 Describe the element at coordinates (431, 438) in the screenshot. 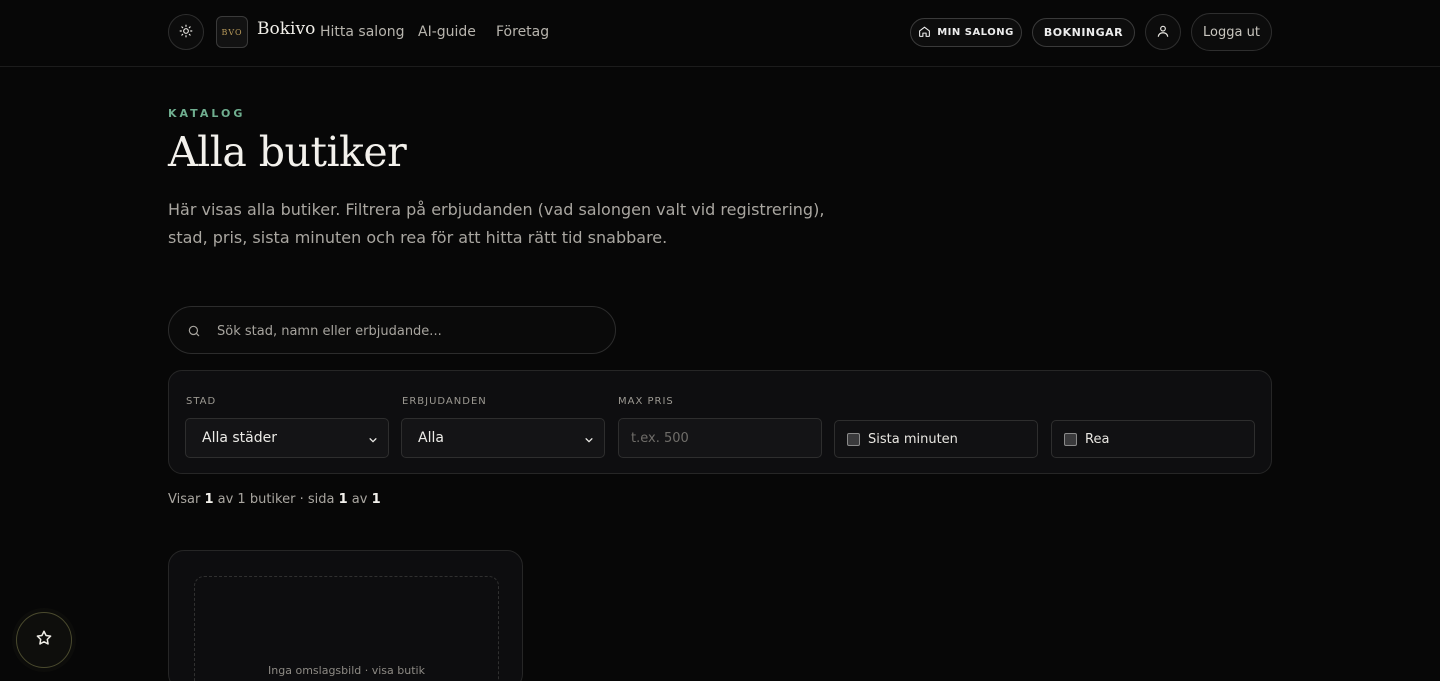

I see `erbjudanden-selected-value: Alla` at that location.